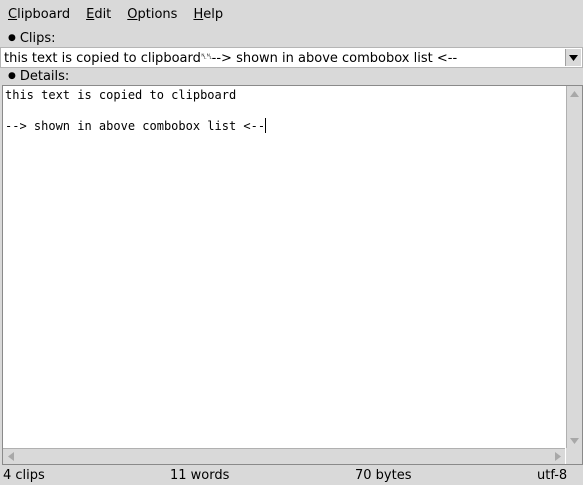  Describe the element at coordinates (157, 14) in the screenshot. I see `menu-options-label: ptions` at that location.